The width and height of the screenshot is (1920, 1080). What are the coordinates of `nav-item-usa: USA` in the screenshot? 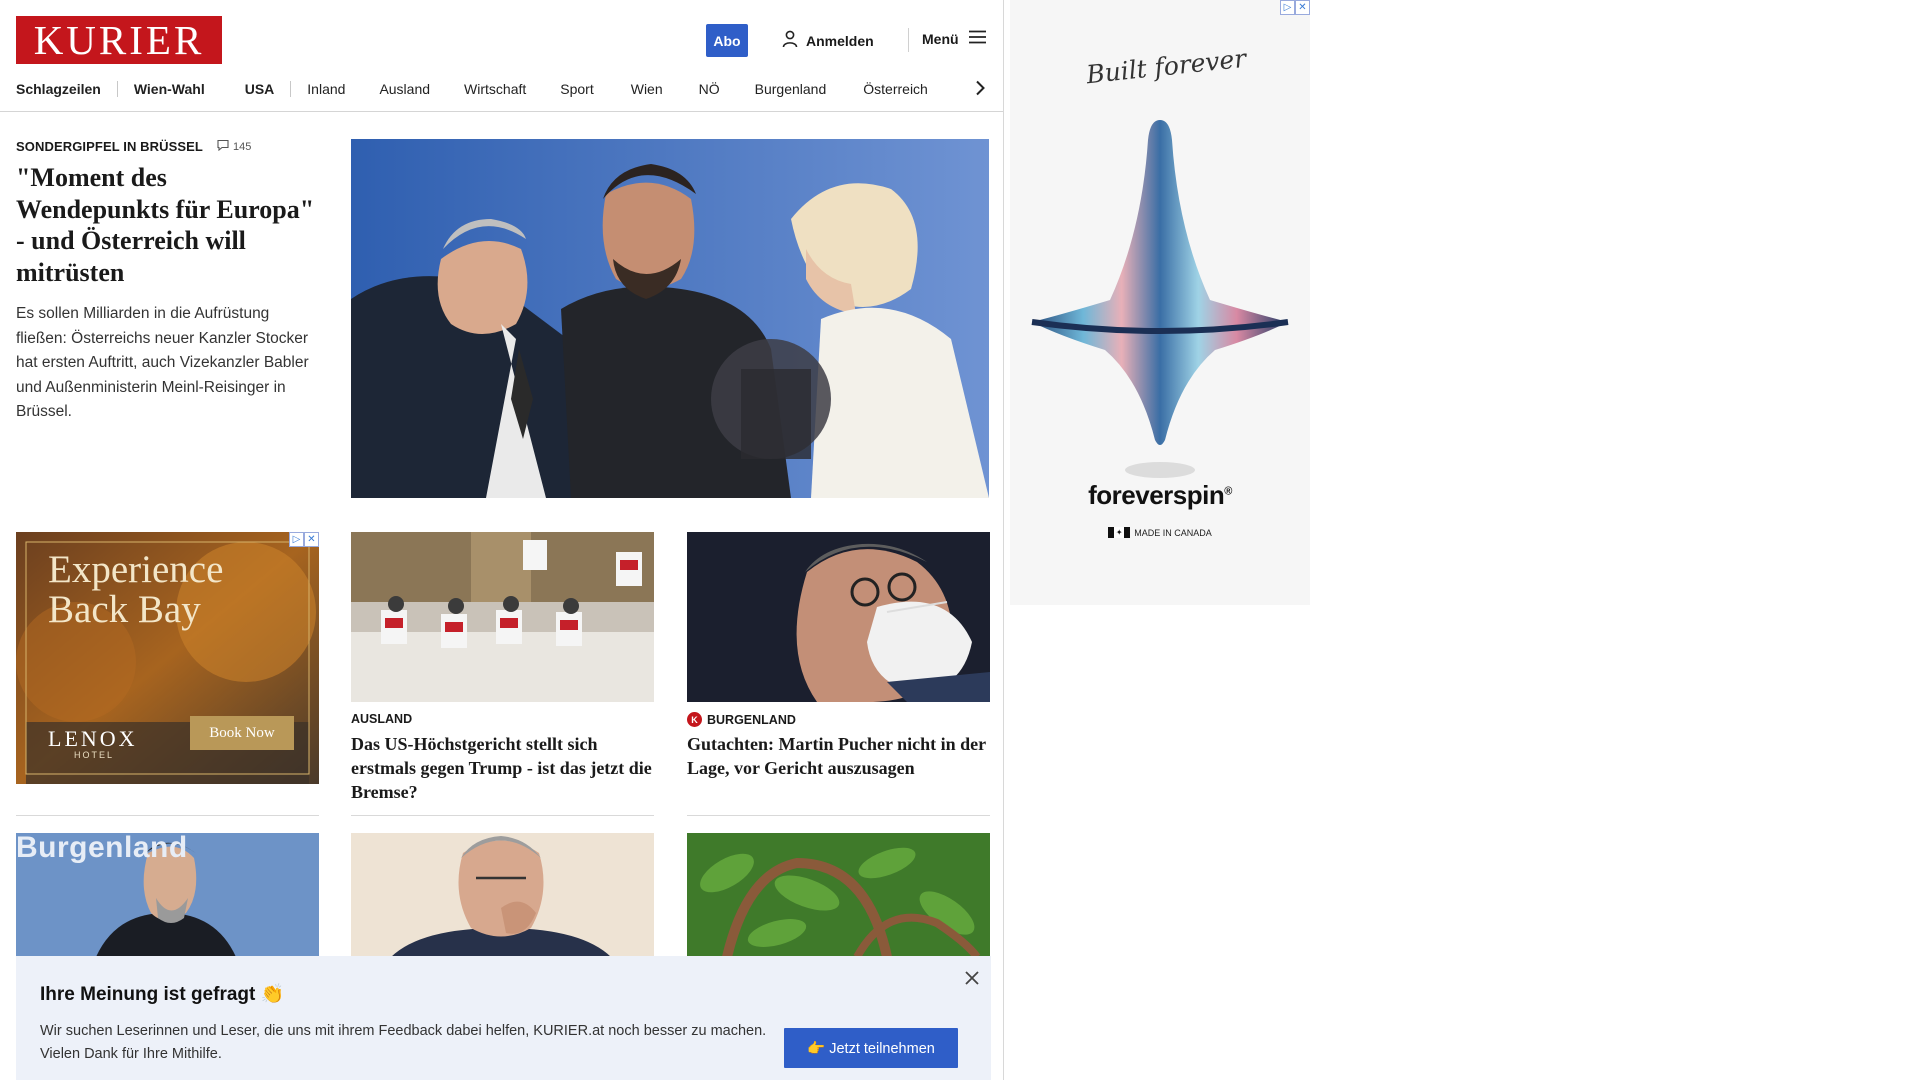 It's located at (260, 89).